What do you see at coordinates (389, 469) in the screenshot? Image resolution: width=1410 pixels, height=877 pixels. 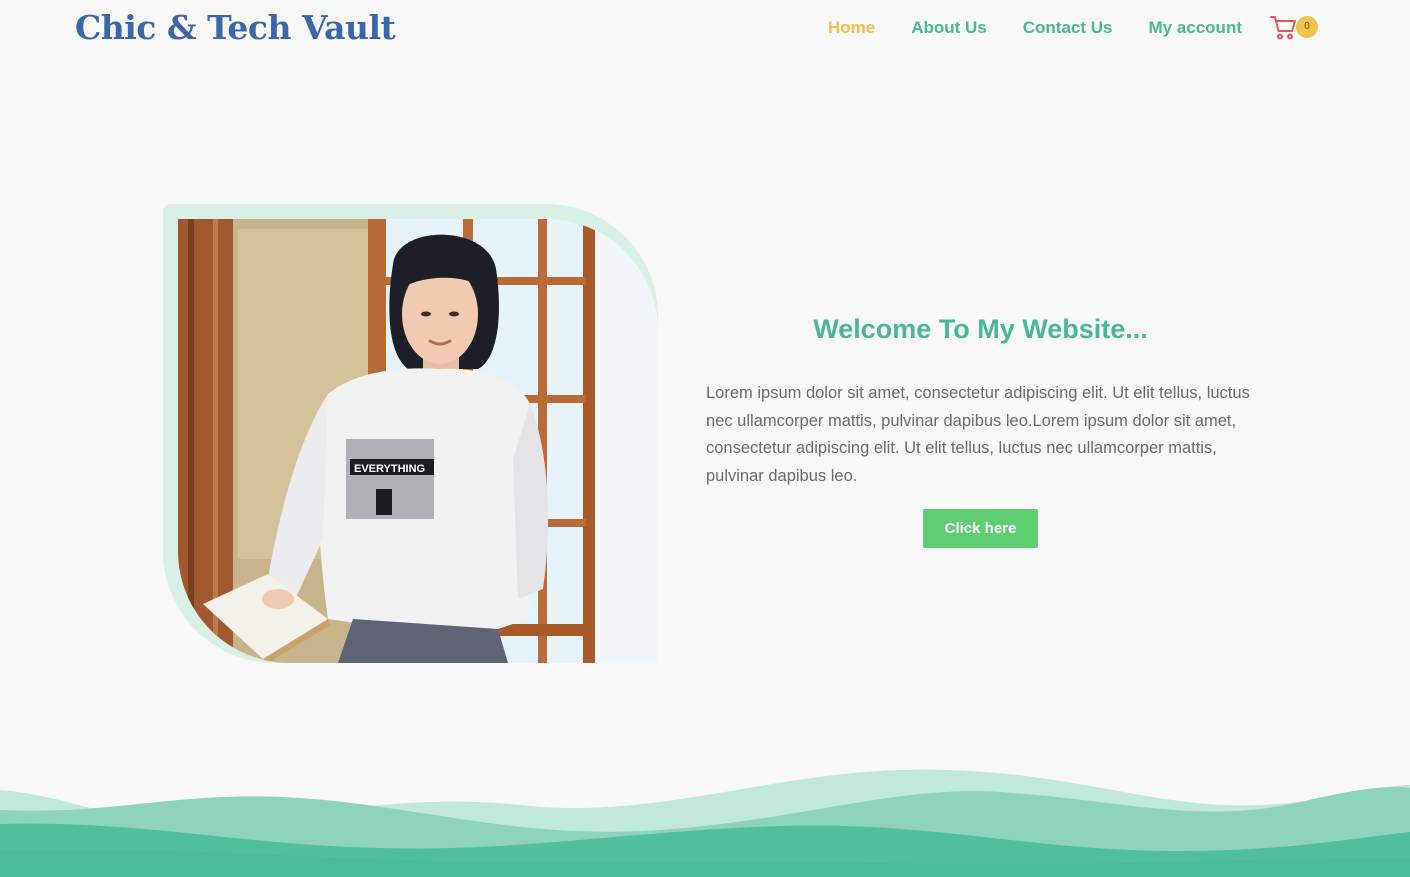 I see `svg-text: EVERYTHING` at bounding box center [389, 469].